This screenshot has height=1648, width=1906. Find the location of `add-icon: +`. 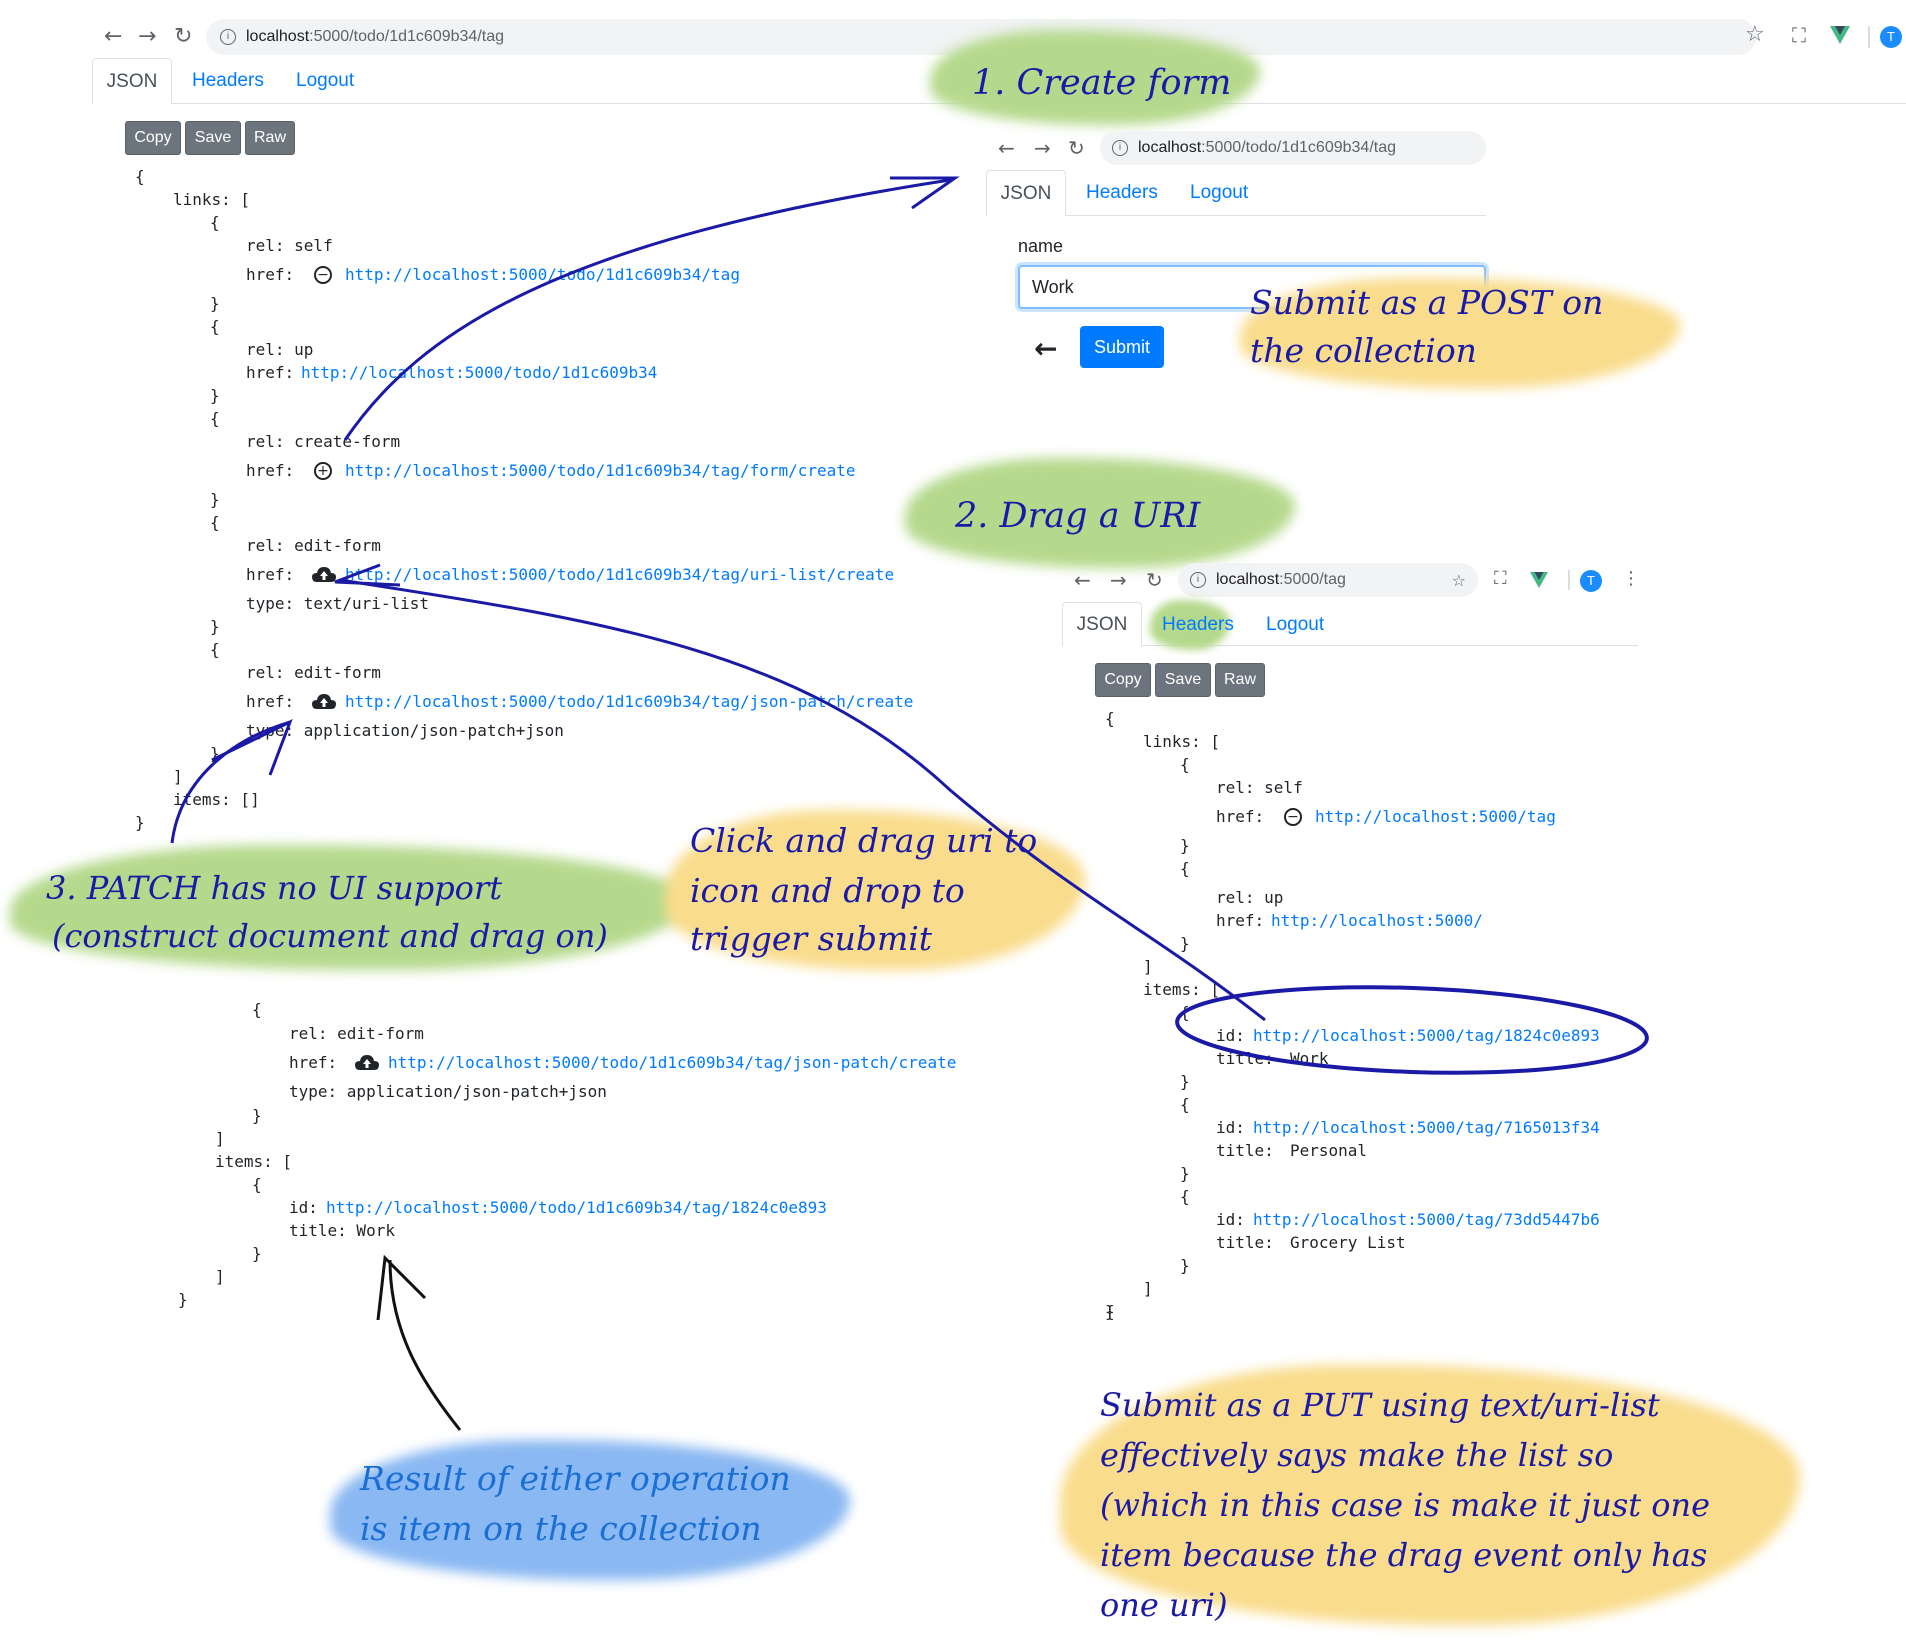

add-icon: + is located at coordinates (323, 471).